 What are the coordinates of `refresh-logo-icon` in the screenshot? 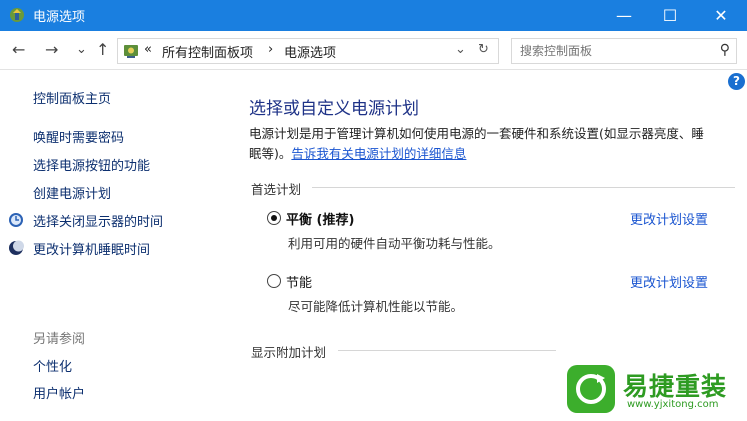 It's located at (591, 389).